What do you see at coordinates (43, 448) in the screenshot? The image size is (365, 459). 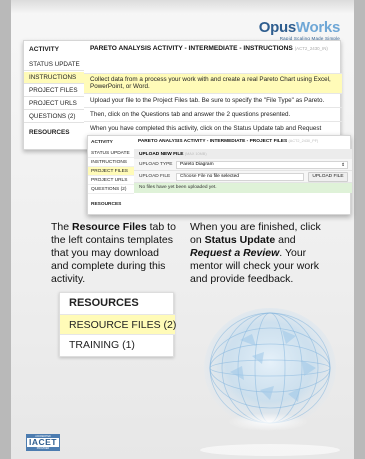 I see `badge-bottom-text: PROVIDER` at bounding box center [43, 448].